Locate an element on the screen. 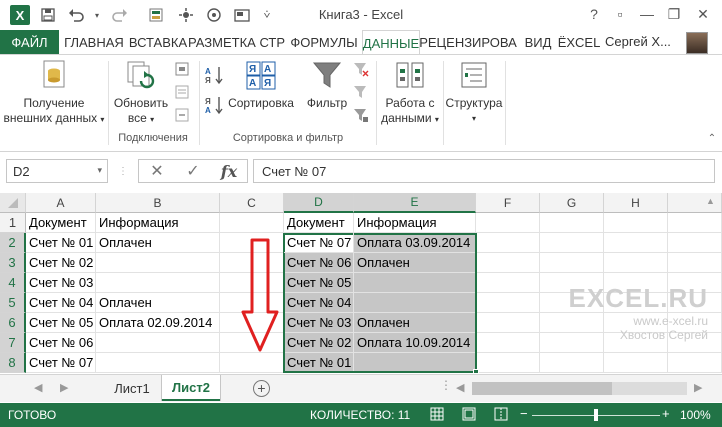  screenshot-icon is located at coordinates (242, 15).